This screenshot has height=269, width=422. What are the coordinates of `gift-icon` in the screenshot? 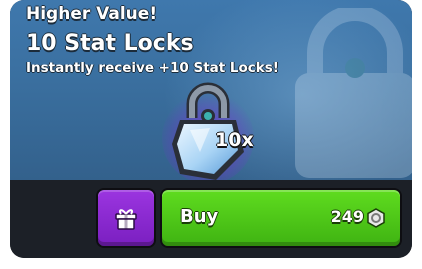 It's located at (126, 219).